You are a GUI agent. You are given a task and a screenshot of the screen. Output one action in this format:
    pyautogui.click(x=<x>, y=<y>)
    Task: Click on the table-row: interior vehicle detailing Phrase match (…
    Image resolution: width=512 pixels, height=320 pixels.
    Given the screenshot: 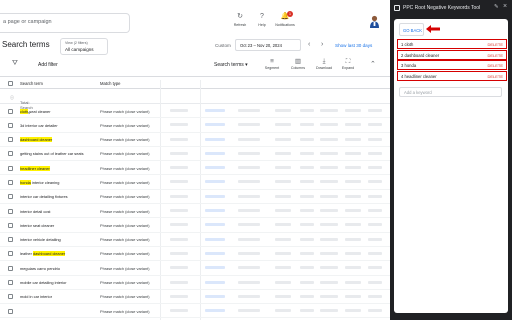 What is the action you would take?
    pyautogui.click(x=195, y=240)
    